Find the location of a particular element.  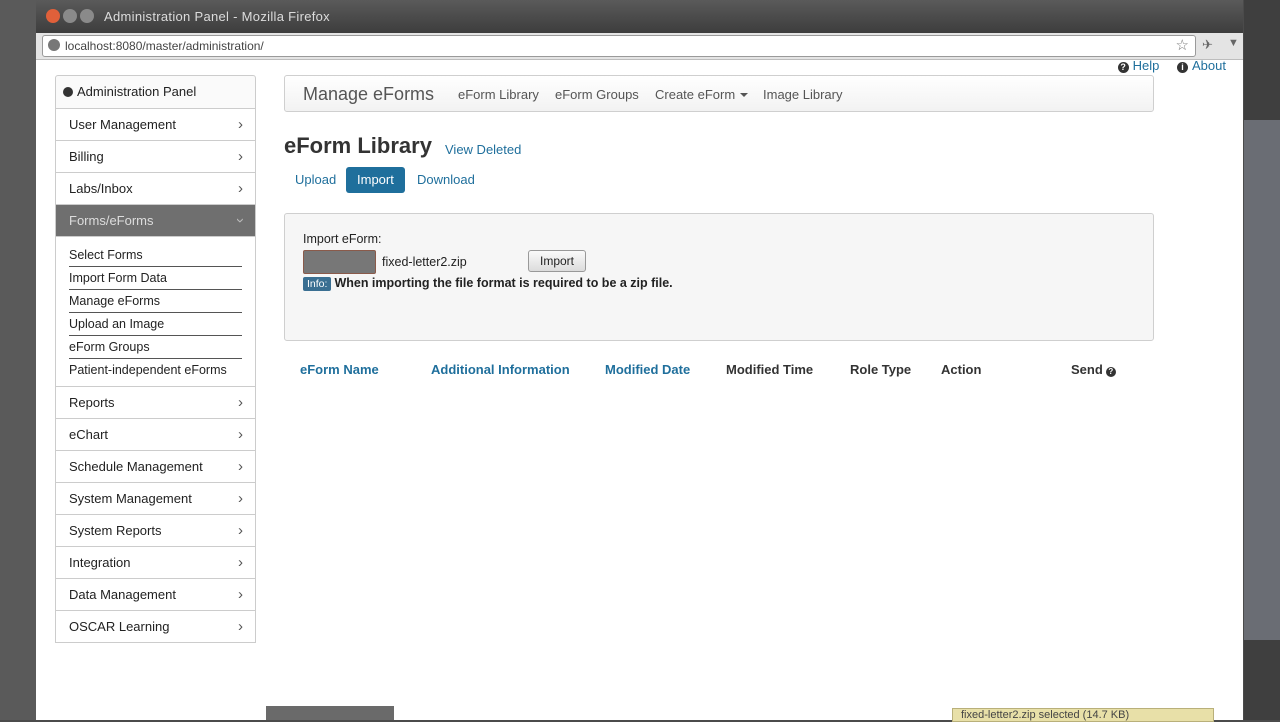

sidebar-item-label: Reports is located at coordinates (92, 402).